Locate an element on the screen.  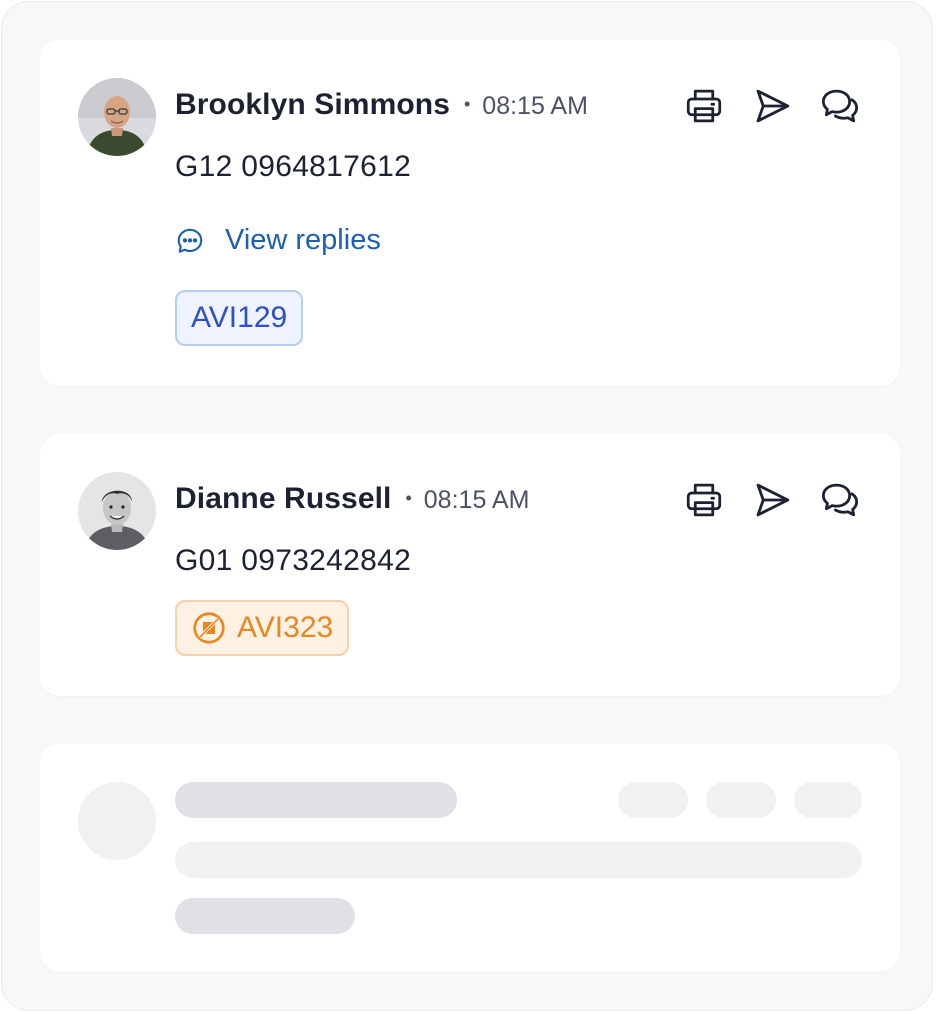
author-name: Dianne Russell is located at coordinates (283, 499).